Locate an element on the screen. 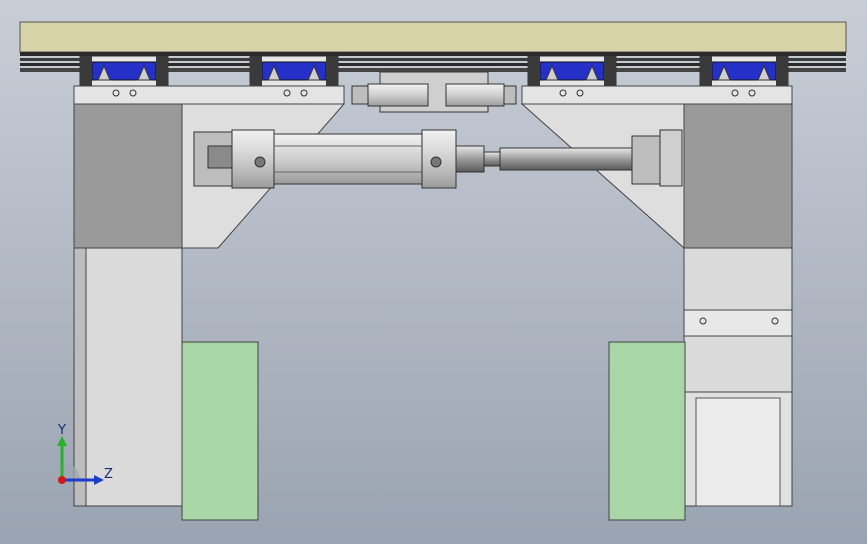 The height and width of the screenshot is (544, 867). triad-z-label: Z is located at coordinates (108, 474).